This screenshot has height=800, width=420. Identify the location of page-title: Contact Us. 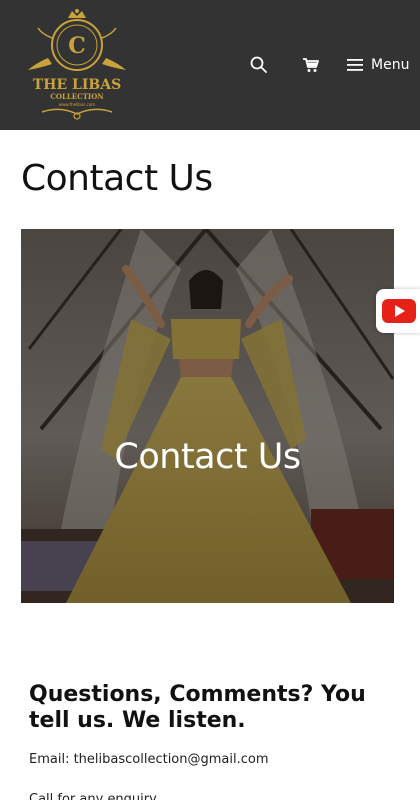
(117, 178).